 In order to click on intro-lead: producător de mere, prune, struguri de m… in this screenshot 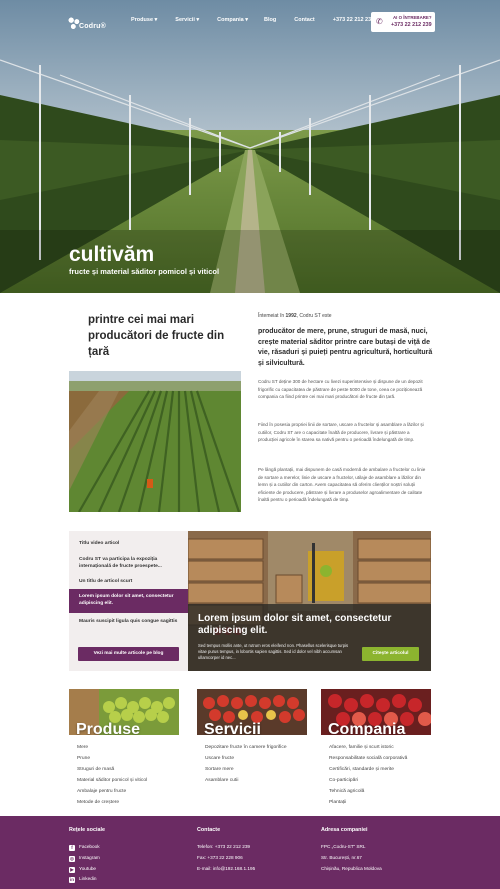, I will do `click(345, 347)`.